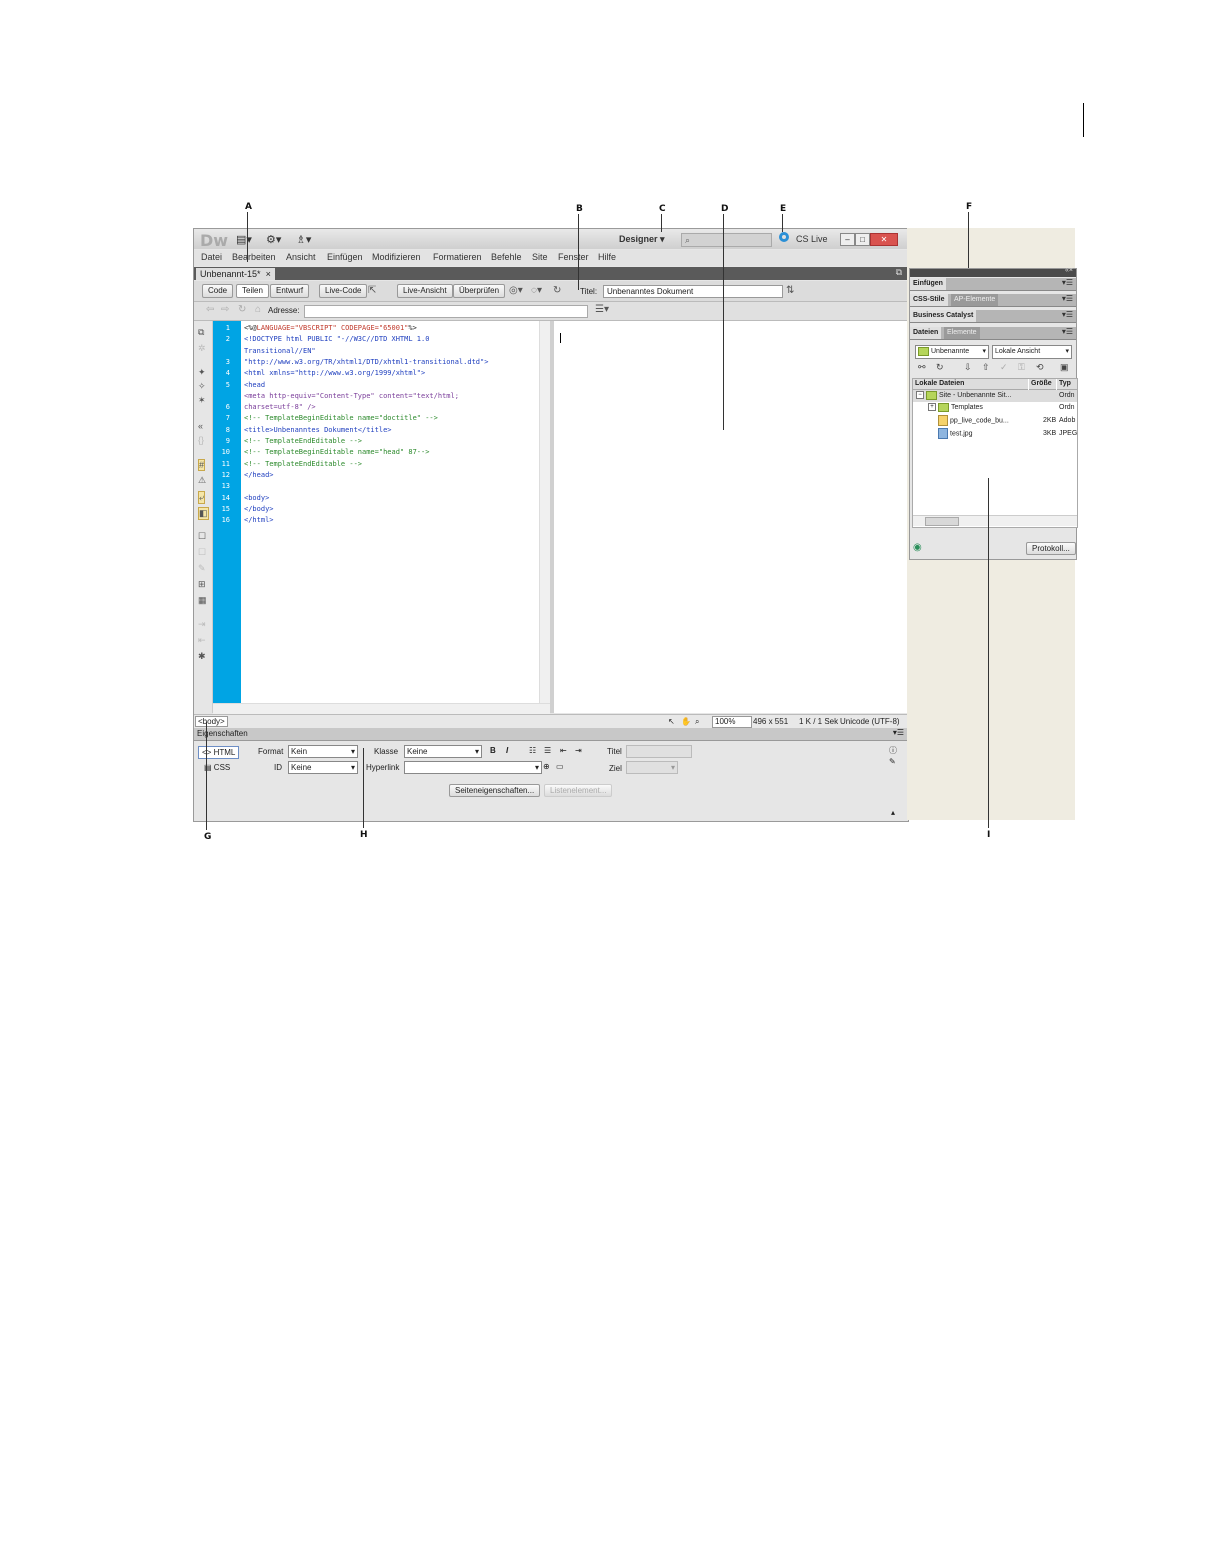 The width and height of the screenshot is (1224, 1566). I want to click on view-select: Lokale Ansicht ▾, so click(1032, 352).